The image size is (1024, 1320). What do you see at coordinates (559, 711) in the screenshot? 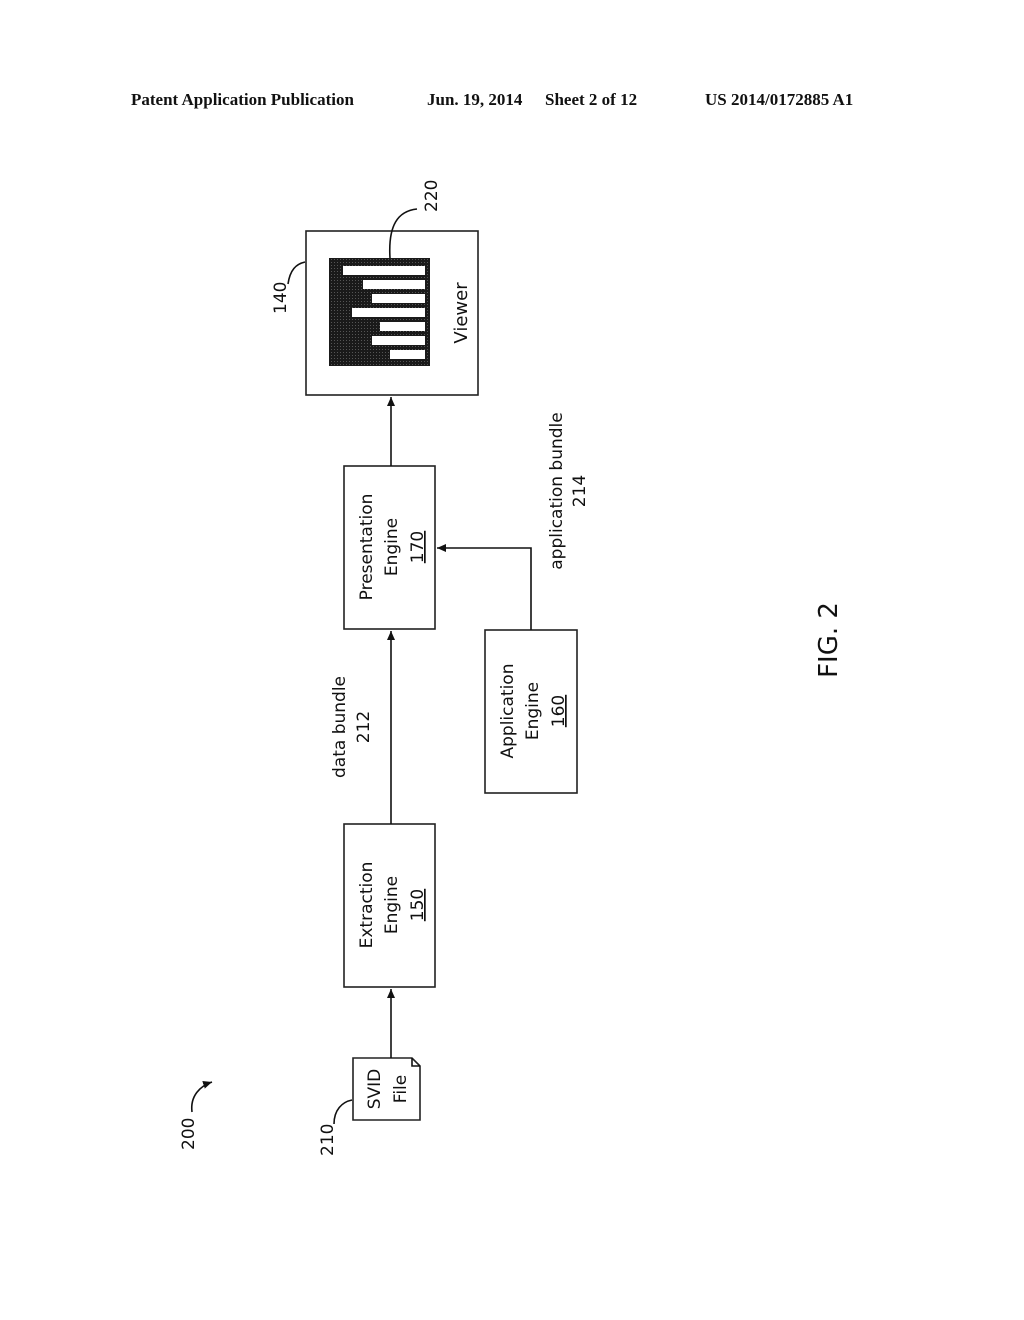
I see `application-engine-ref: 160` at bounding box center [559, 711].